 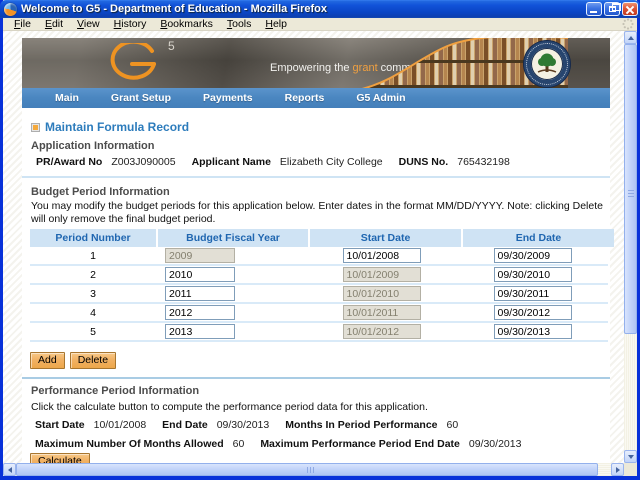 I want to click on nav-item-grant-setup: Grant Setup, so click(x=141, y=98).